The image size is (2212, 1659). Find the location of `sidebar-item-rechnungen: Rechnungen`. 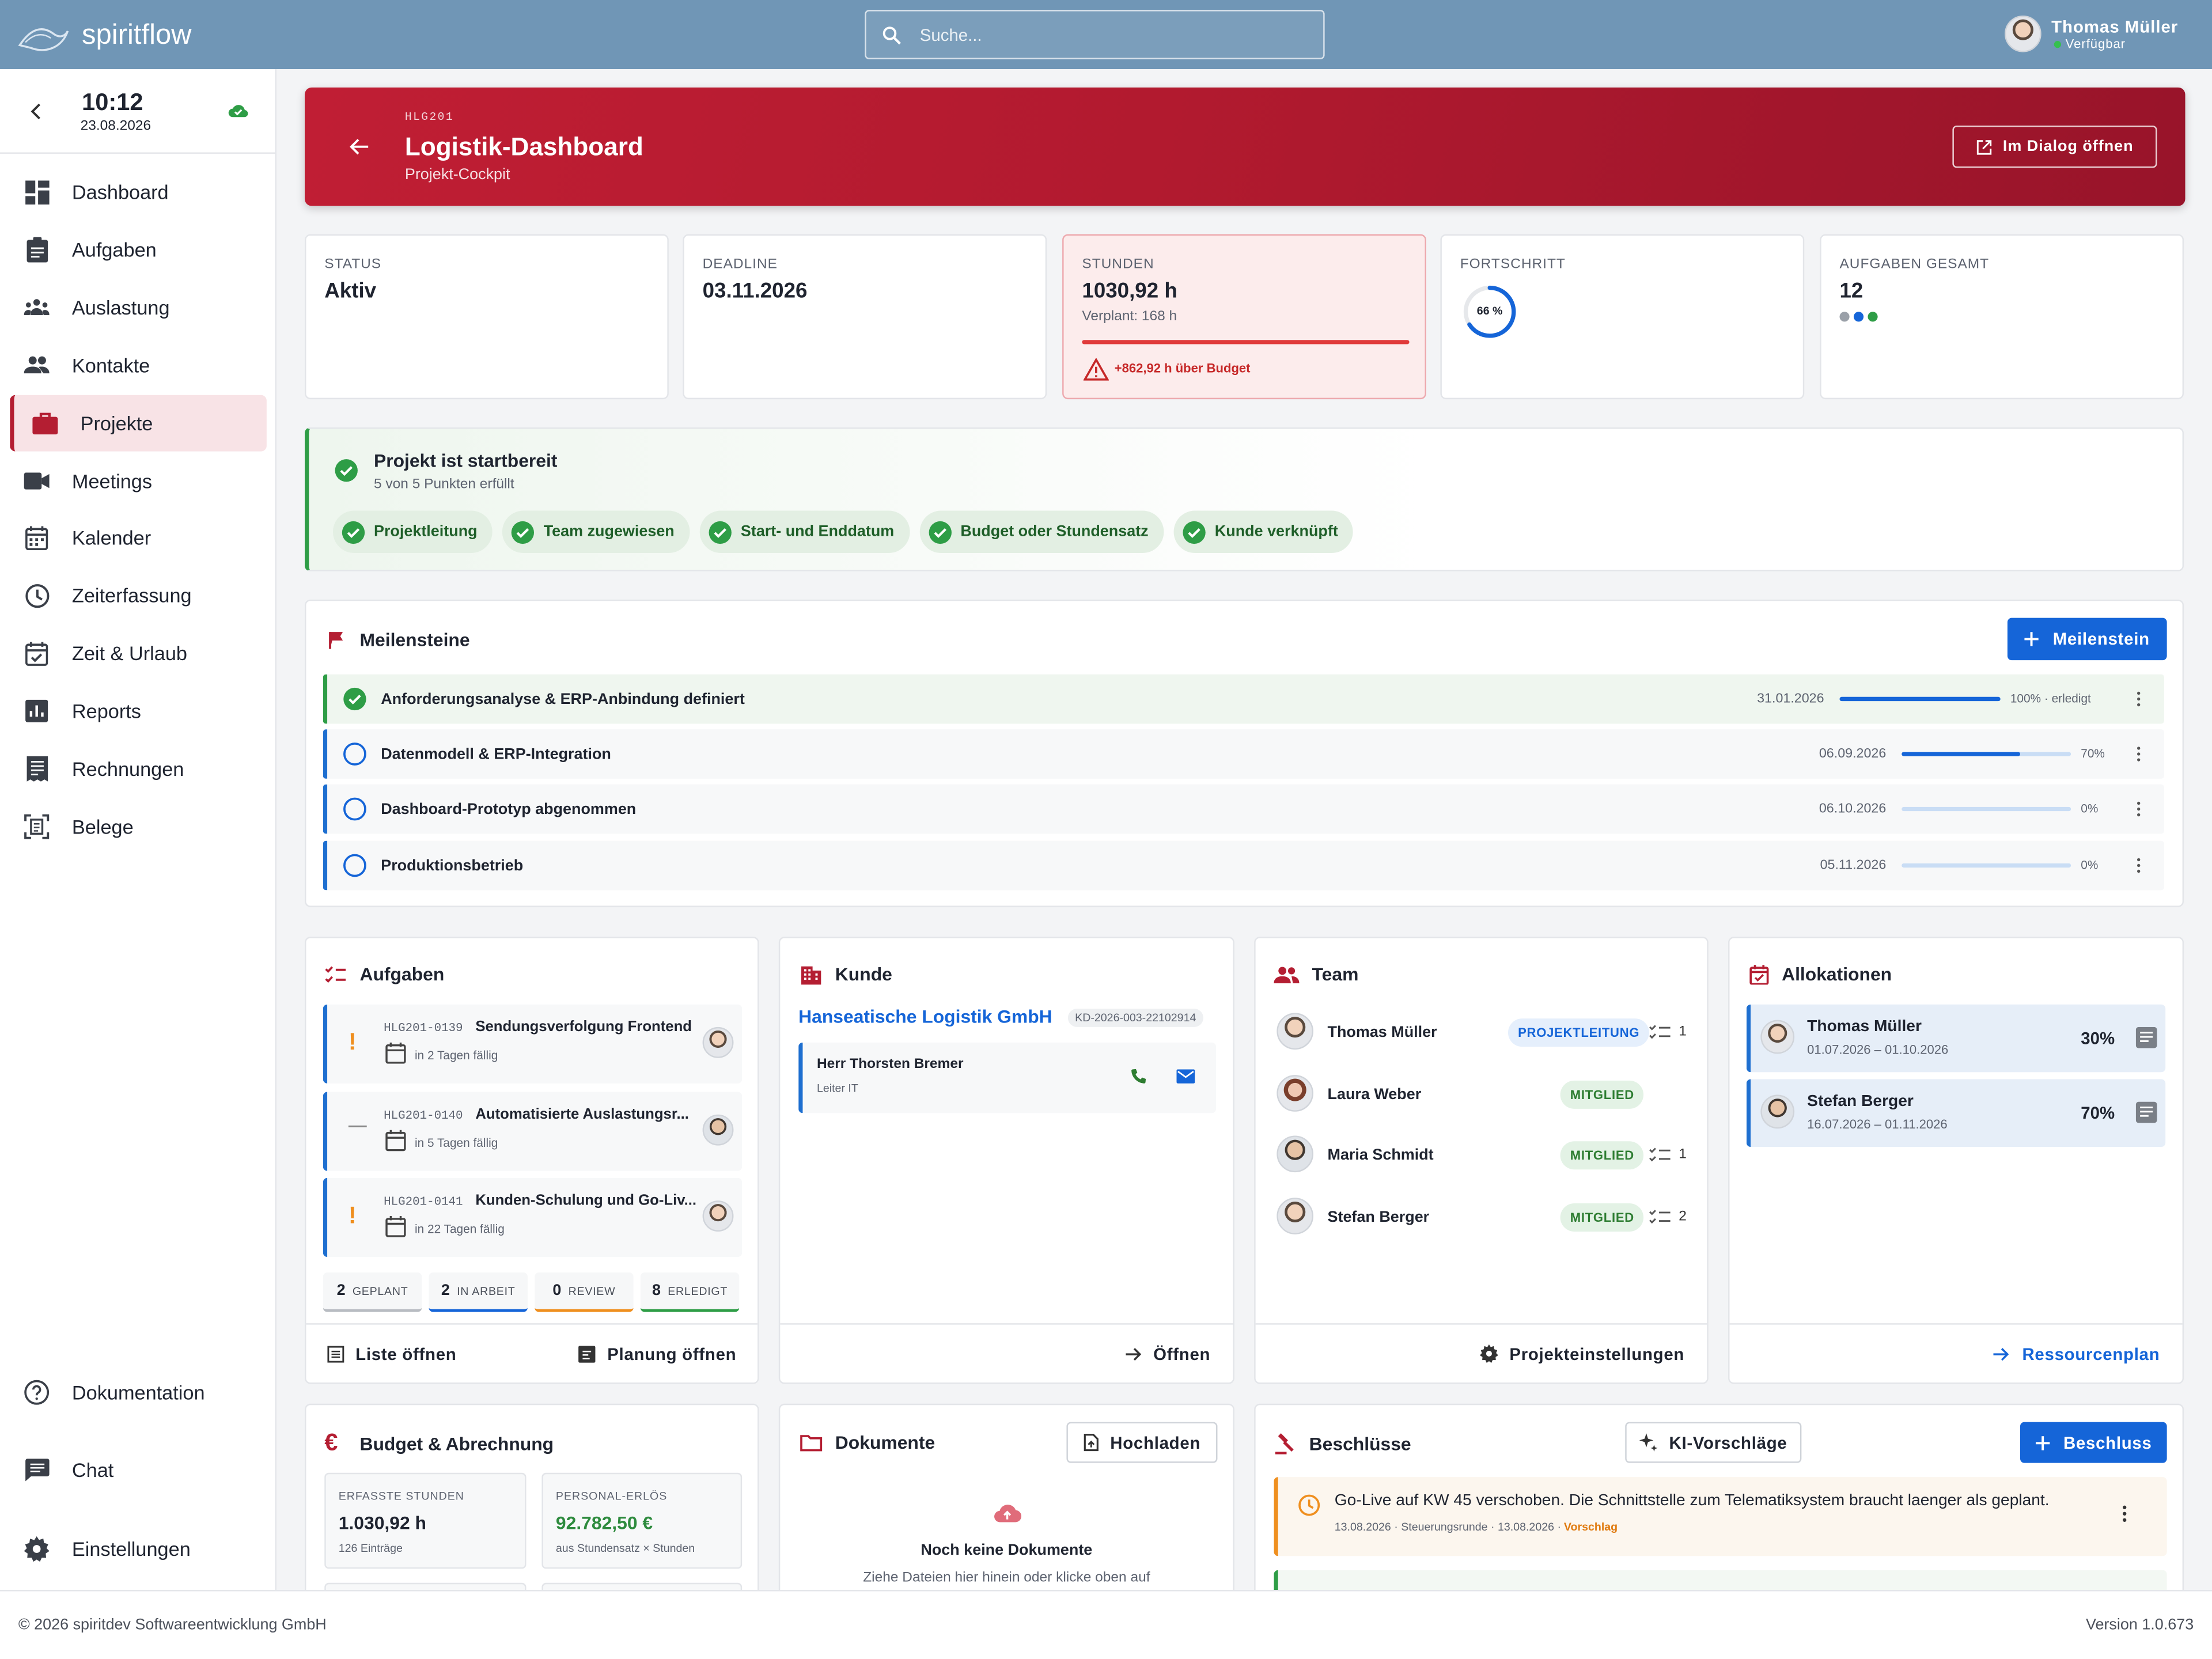

sidebar-item-rechnungen: Rechnungen is located at coordinates (138, 769).